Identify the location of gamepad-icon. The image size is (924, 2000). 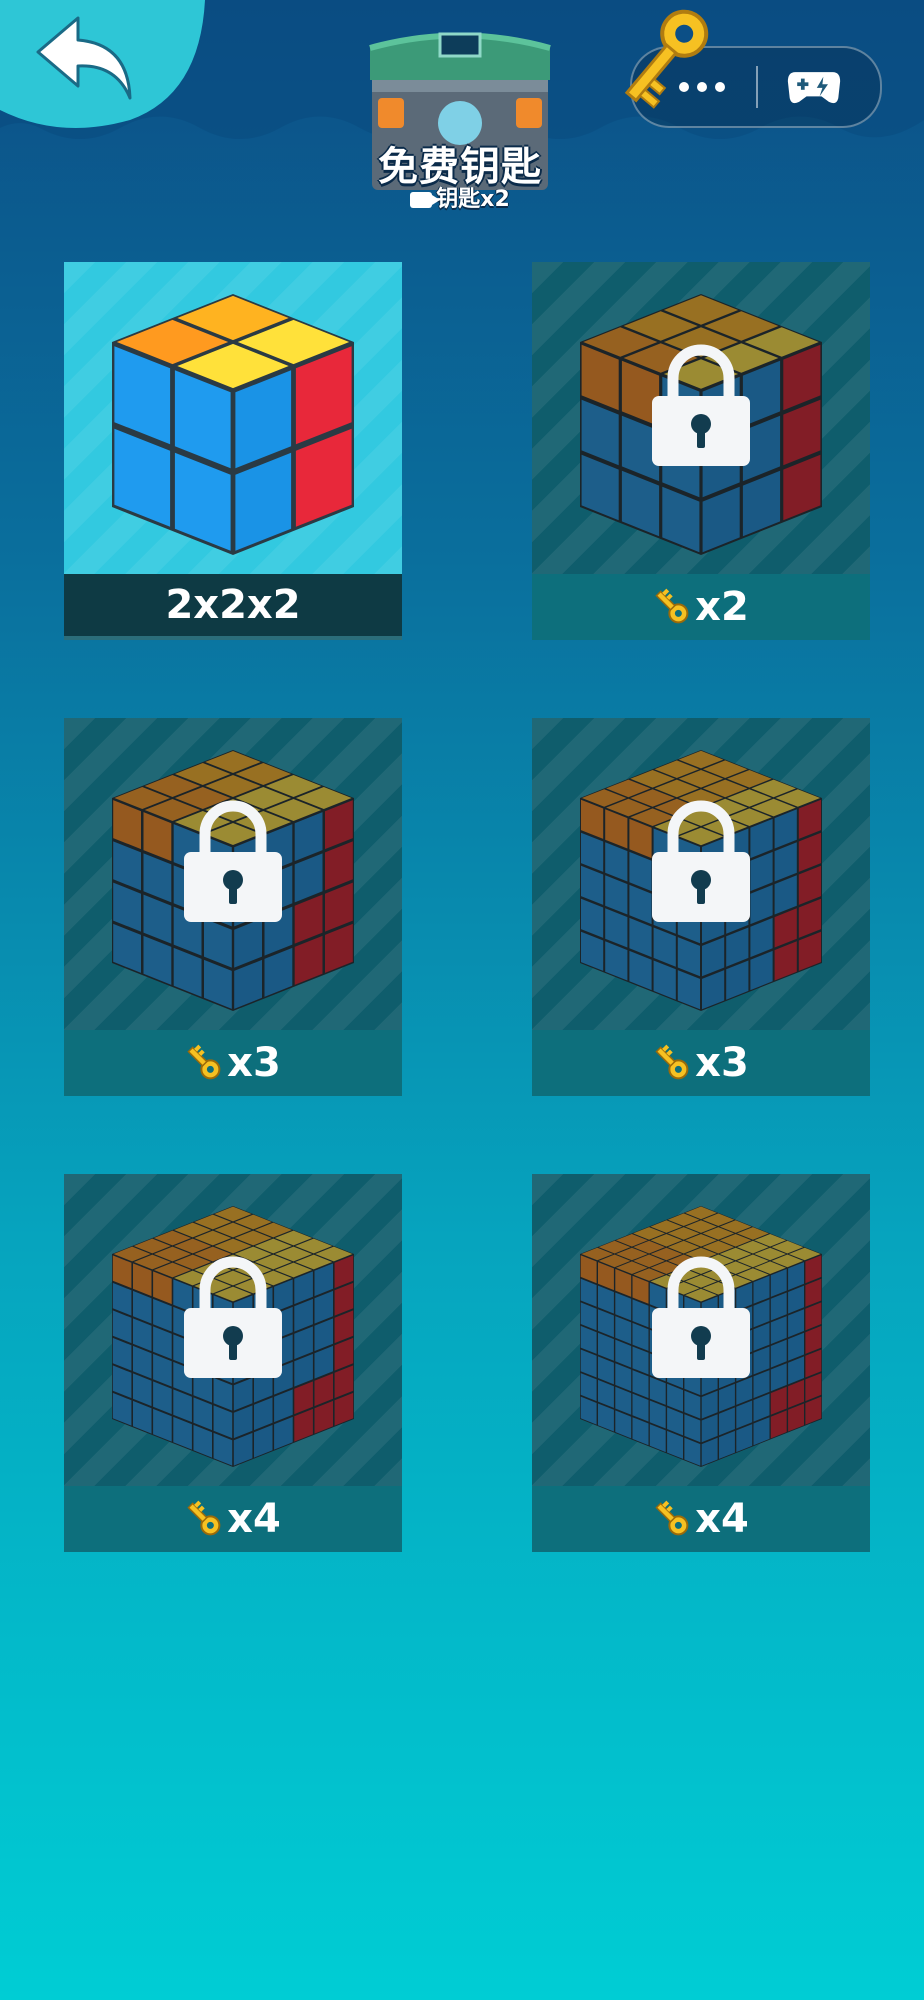
(814, 88).